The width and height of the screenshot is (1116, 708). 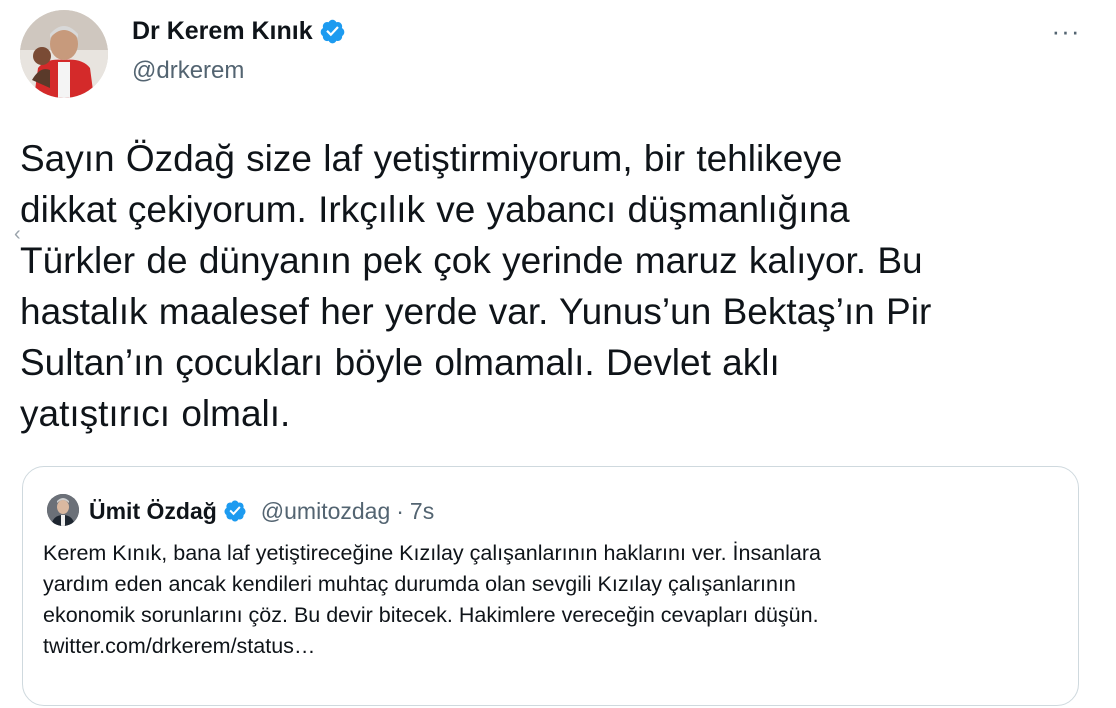 I want to click on quoted-author-name: Ümit Özdağ, so click(x=153, y=511).